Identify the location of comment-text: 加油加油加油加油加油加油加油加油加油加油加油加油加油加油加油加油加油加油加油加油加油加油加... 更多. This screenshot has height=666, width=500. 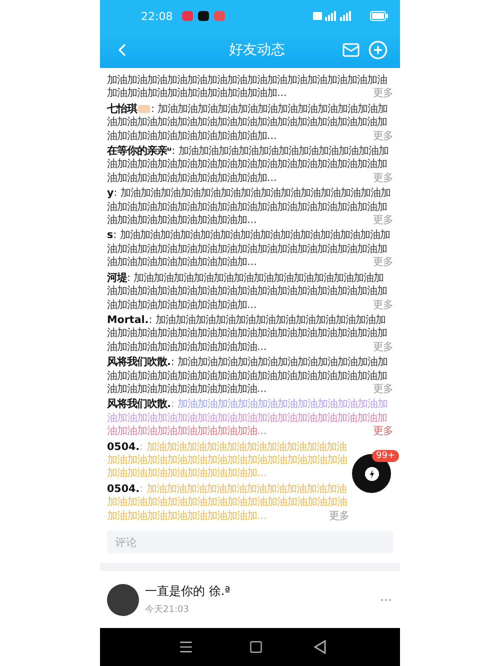
(250, 87).